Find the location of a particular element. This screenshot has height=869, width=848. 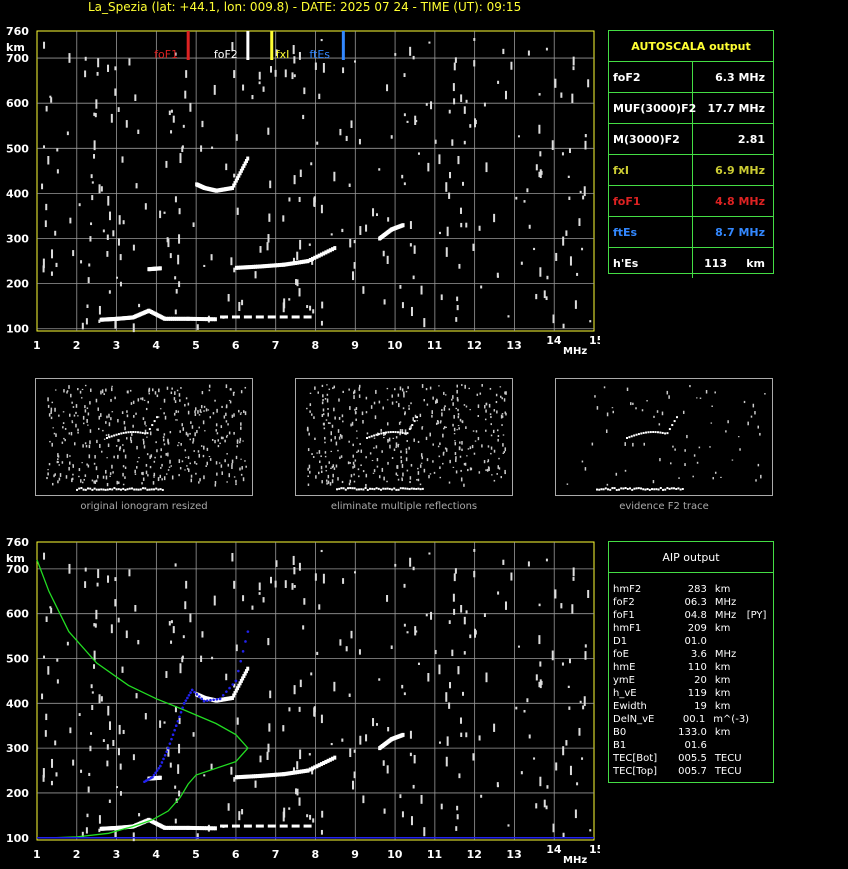

y-tick-label: 600 is located at coordinates (17, 614).